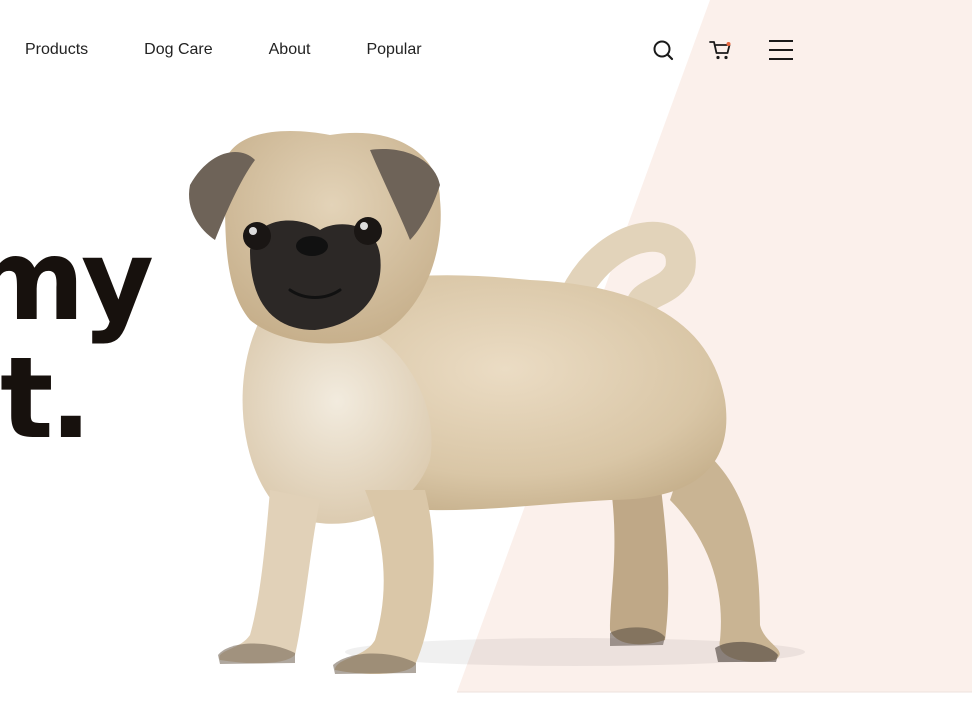 Image resolution: width=972 pixels, height=701 pixels. Describe the element at coordinates (393, 50) in the screenshot. I see `nav-link-popular: Popular` at that location.